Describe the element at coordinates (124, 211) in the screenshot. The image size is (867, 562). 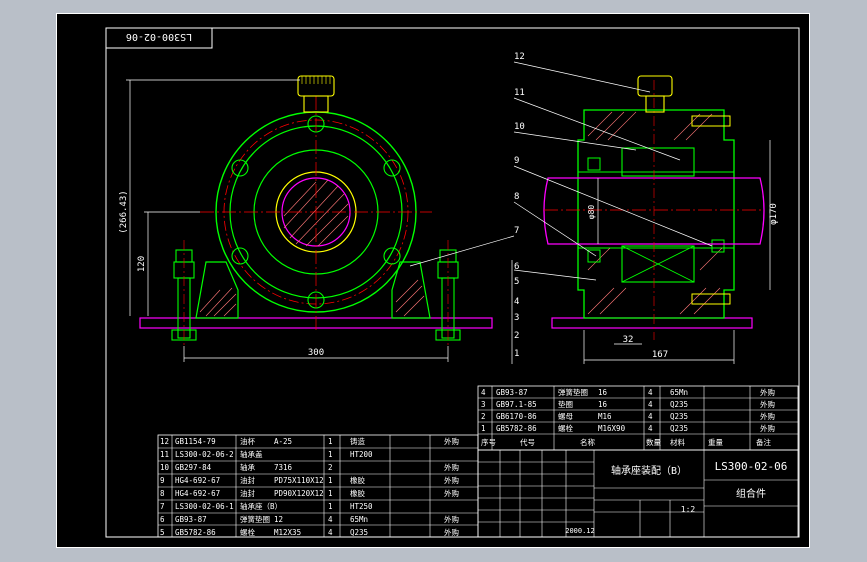
I see `dim-overall-height: (266.43)` at that location.